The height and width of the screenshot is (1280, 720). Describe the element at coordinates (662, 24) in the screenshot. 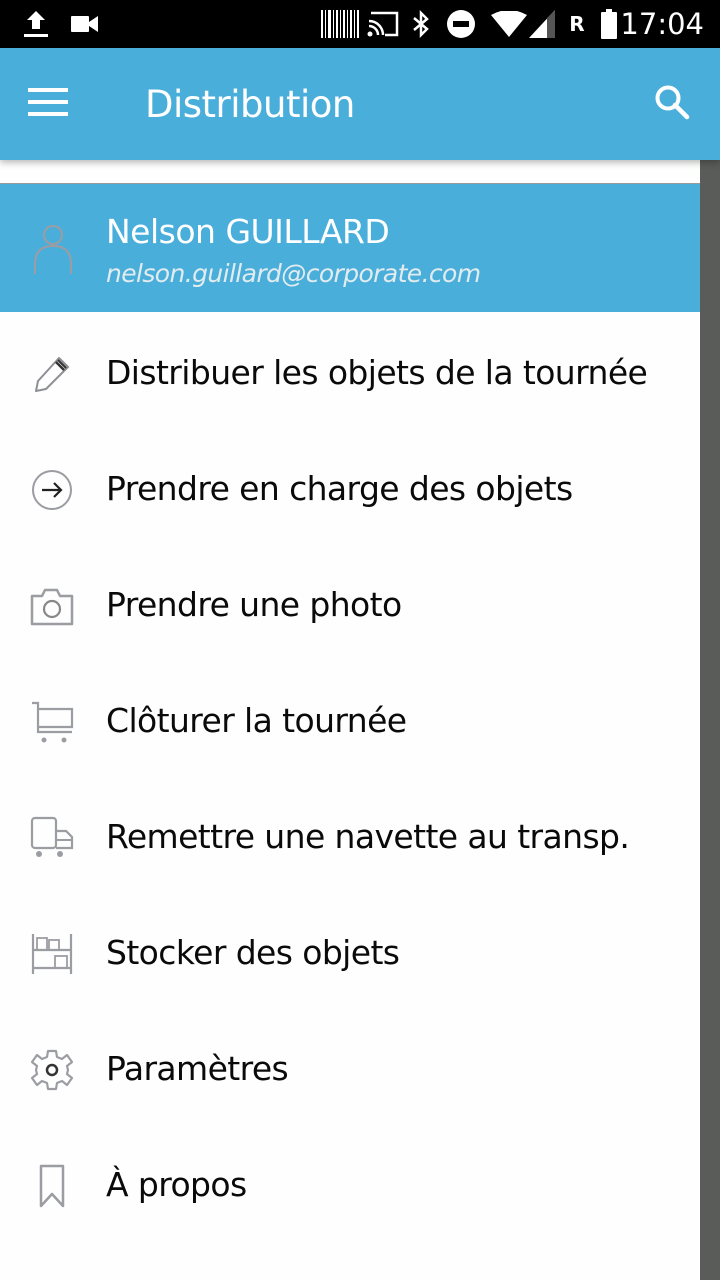

I see `status-time: 17:04` at that location.